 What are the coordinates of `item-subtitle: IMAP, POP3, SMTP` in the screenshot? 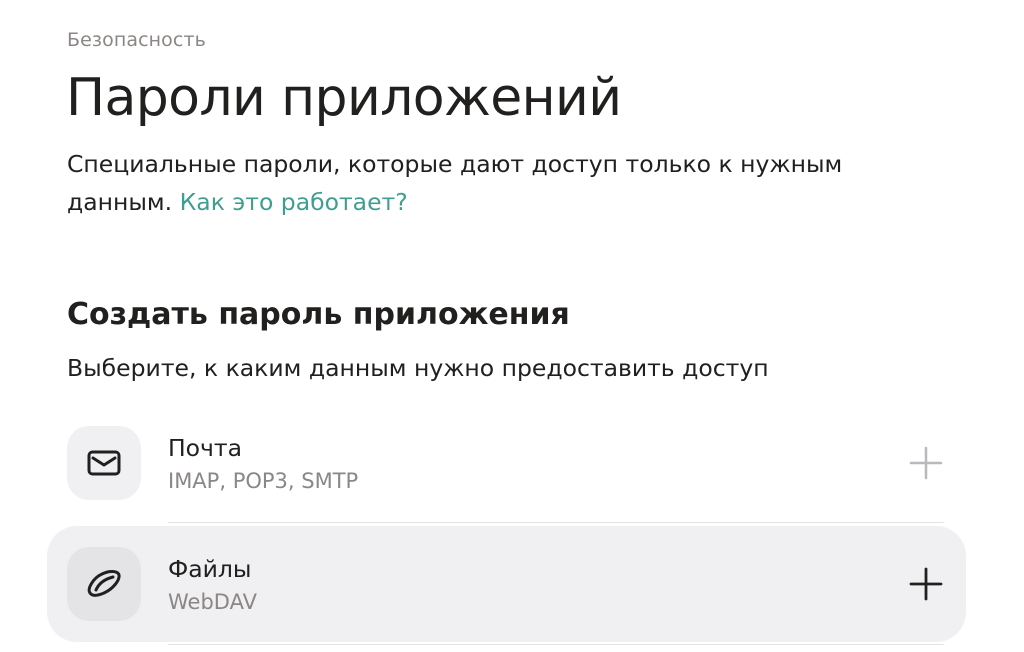 It's located at (263, 481).